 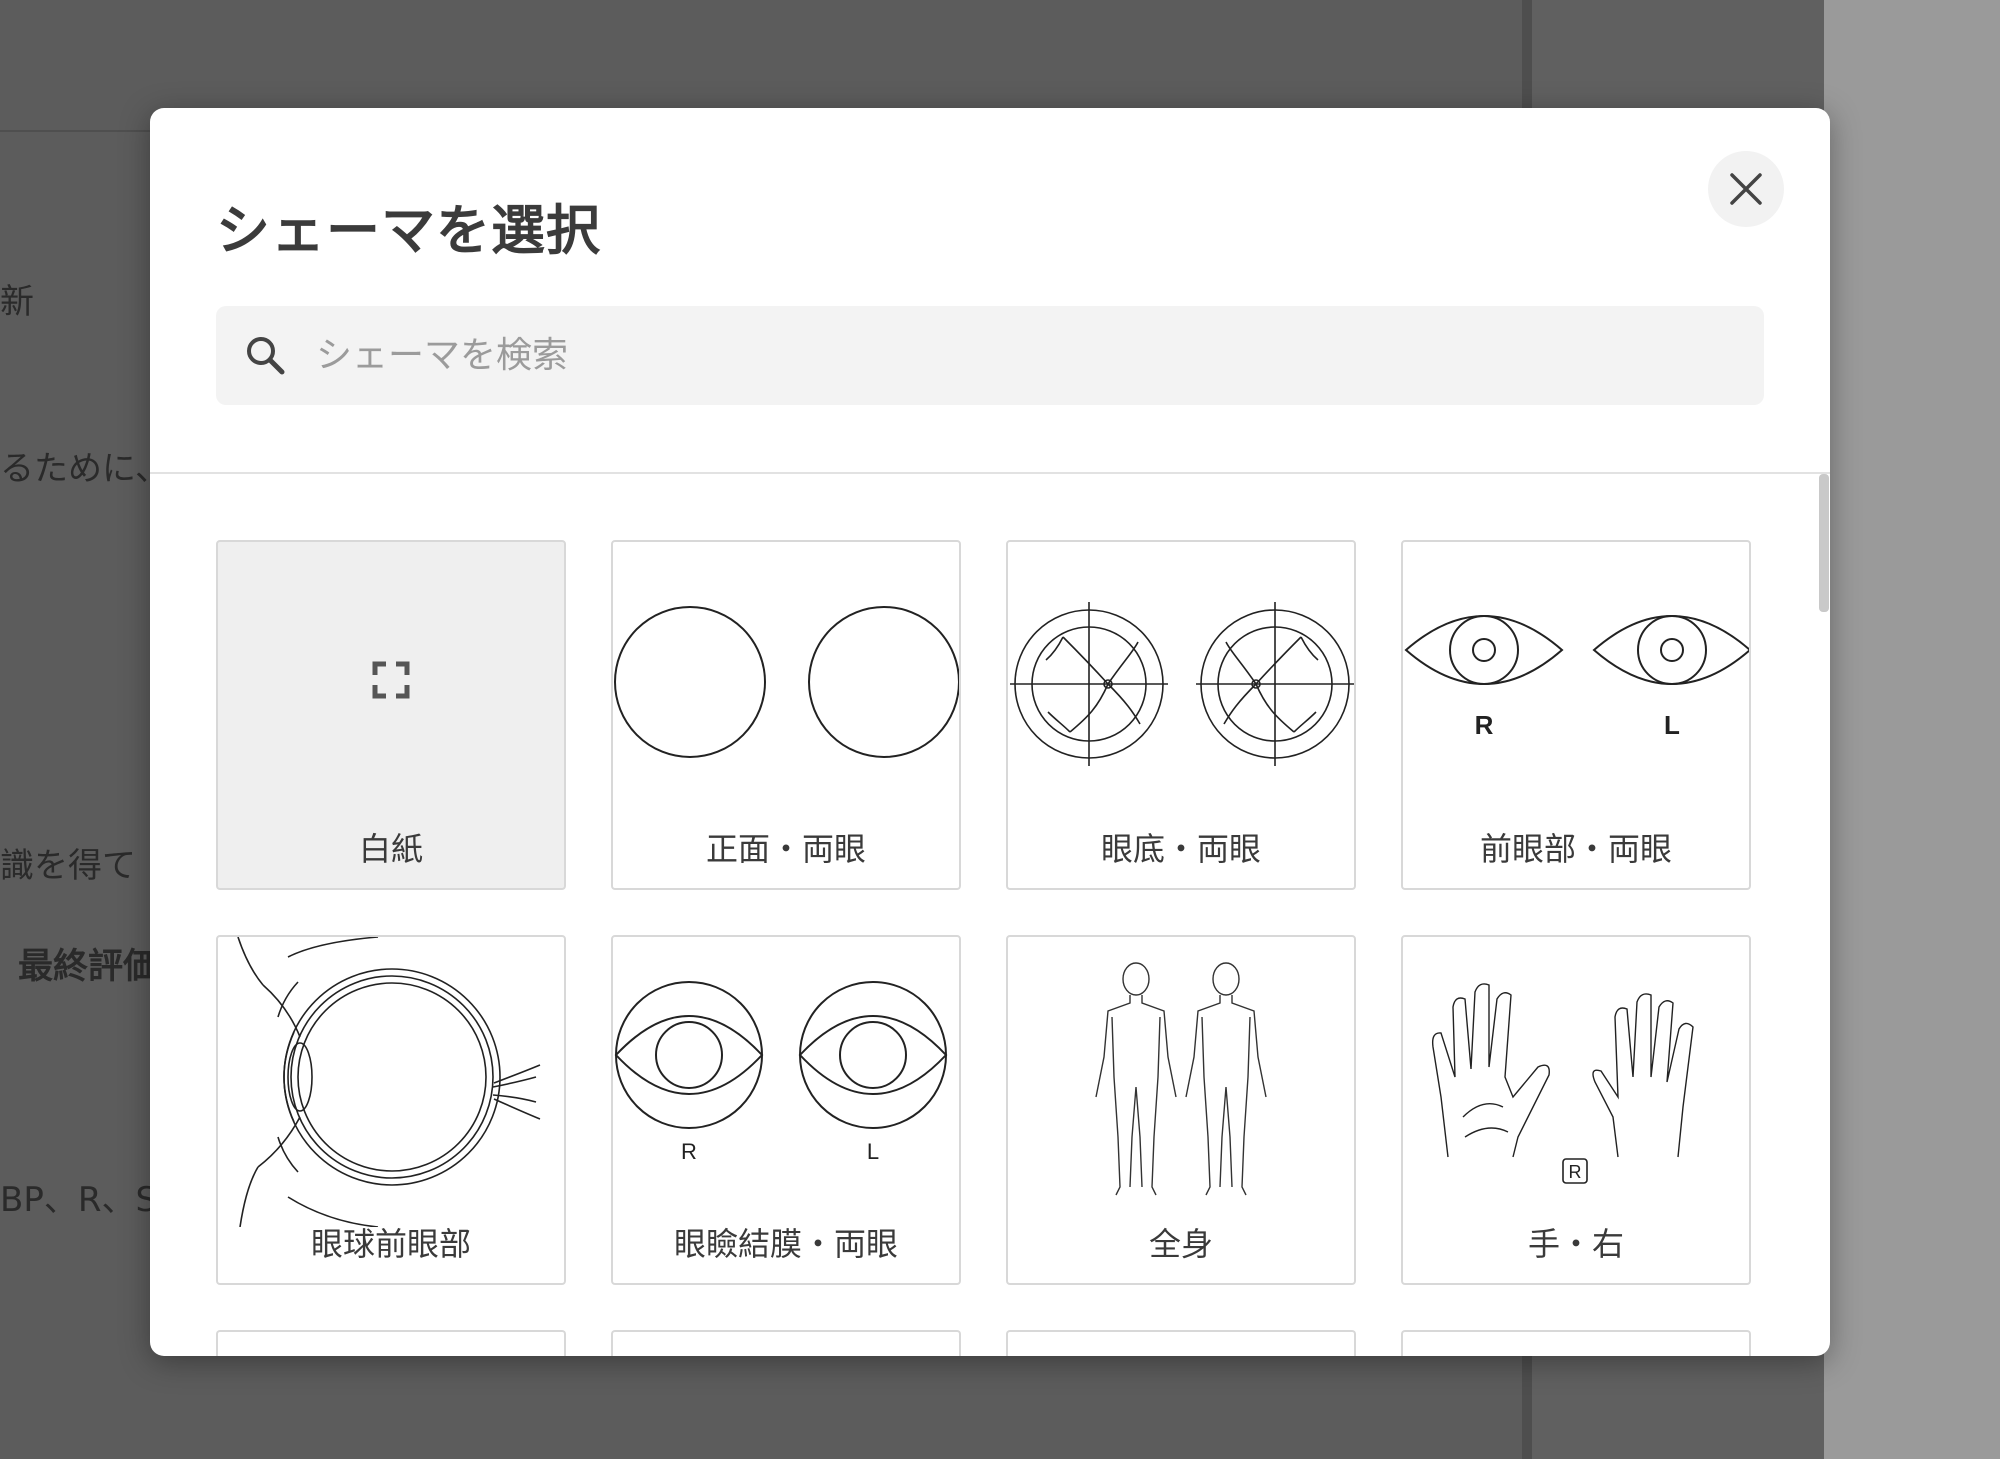 I want to click on card-label: 手・右, so click(x=1575, y=1244).